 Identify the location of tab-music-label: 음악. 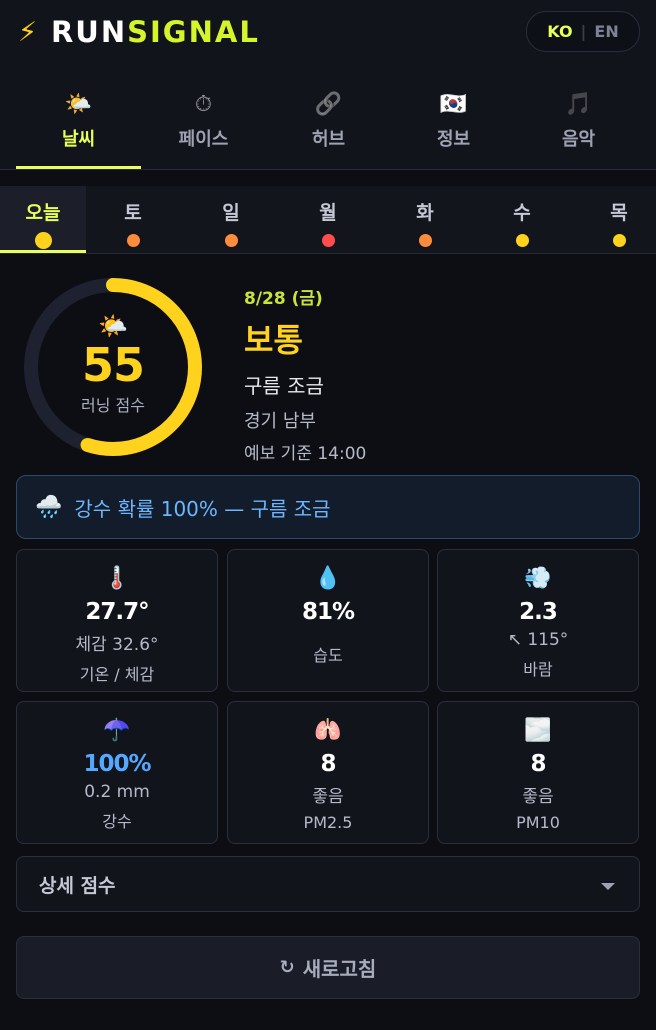
(578, 139).